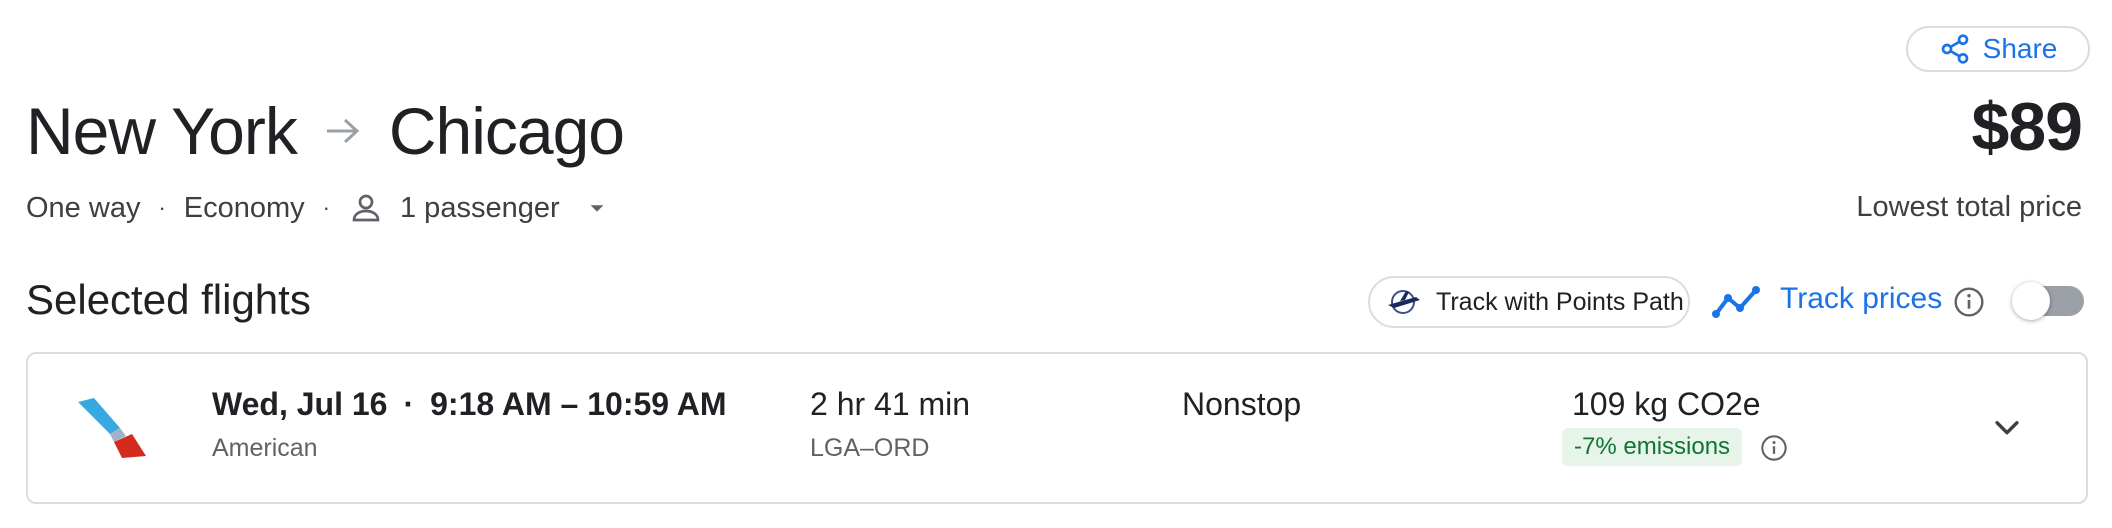  I want to click on flight-schedule: Wed, Jul 16 · 9:18 AM – 10:59 AM, so click(469, 404).